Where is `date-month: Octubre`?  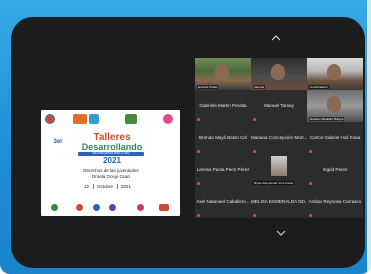 date-month: Octubre is located at coordinates (105, 186).